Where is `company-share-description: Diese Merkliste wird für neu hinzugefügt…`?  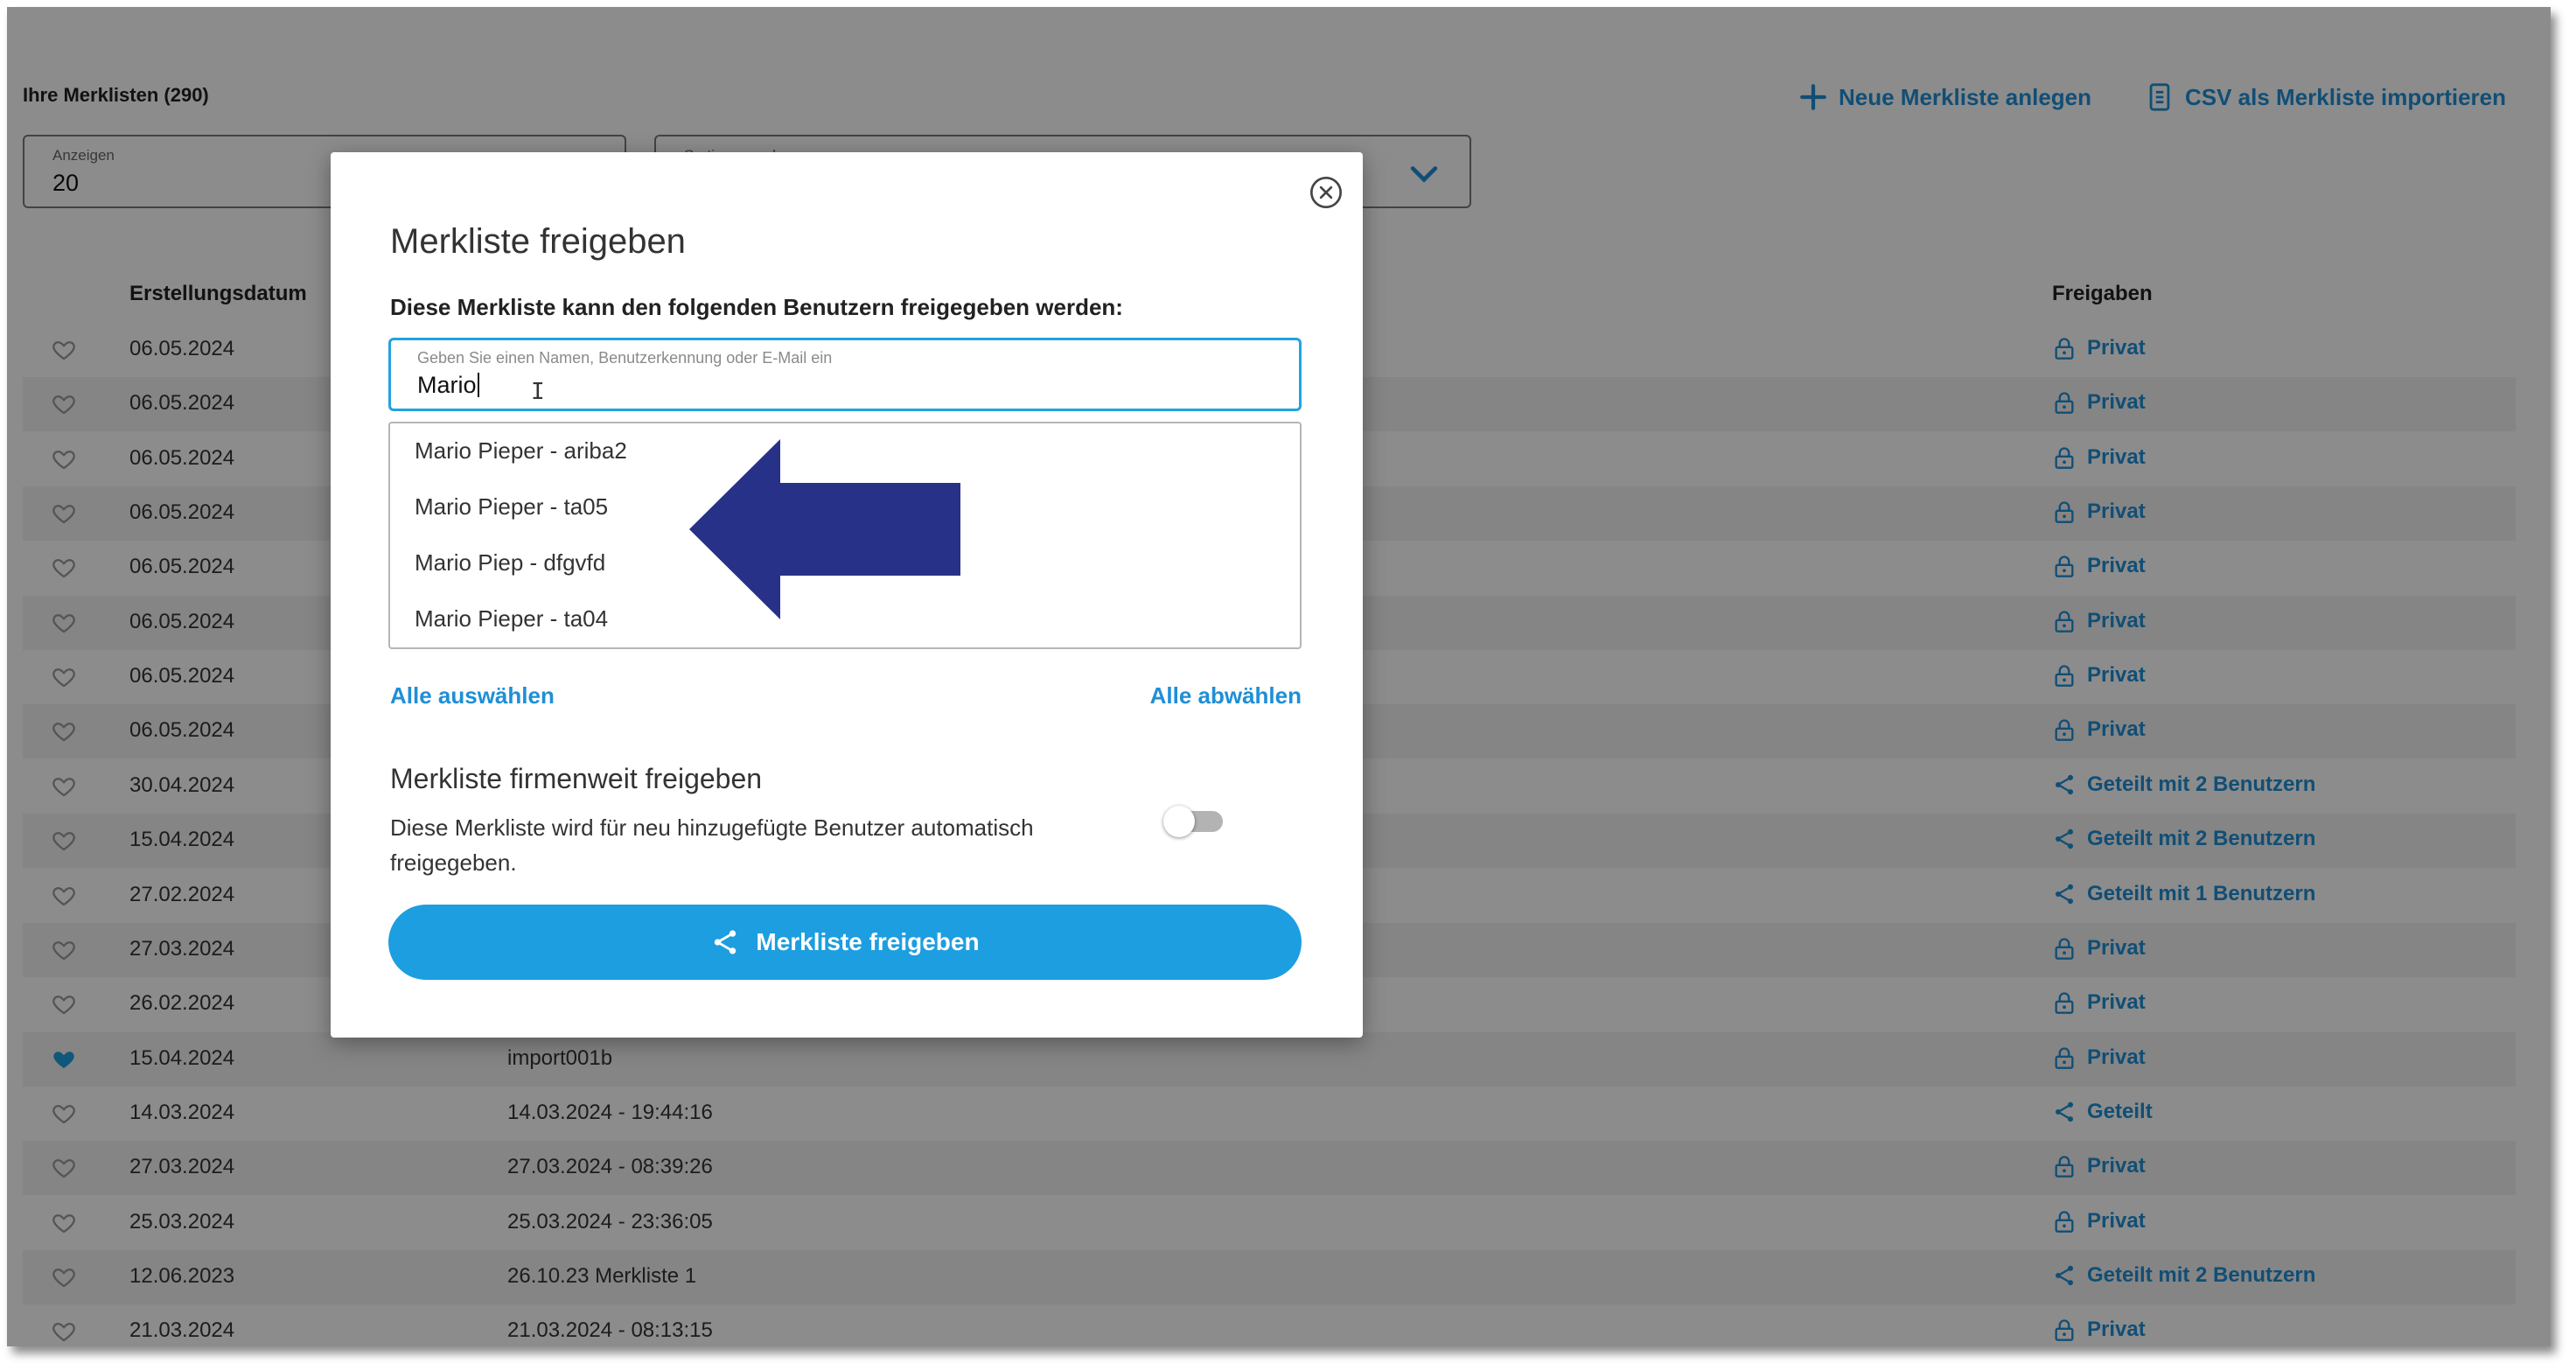
company-share-description: Diese Merkliste wird für neu hinzugefügt… is located at coordinates (712, 845).